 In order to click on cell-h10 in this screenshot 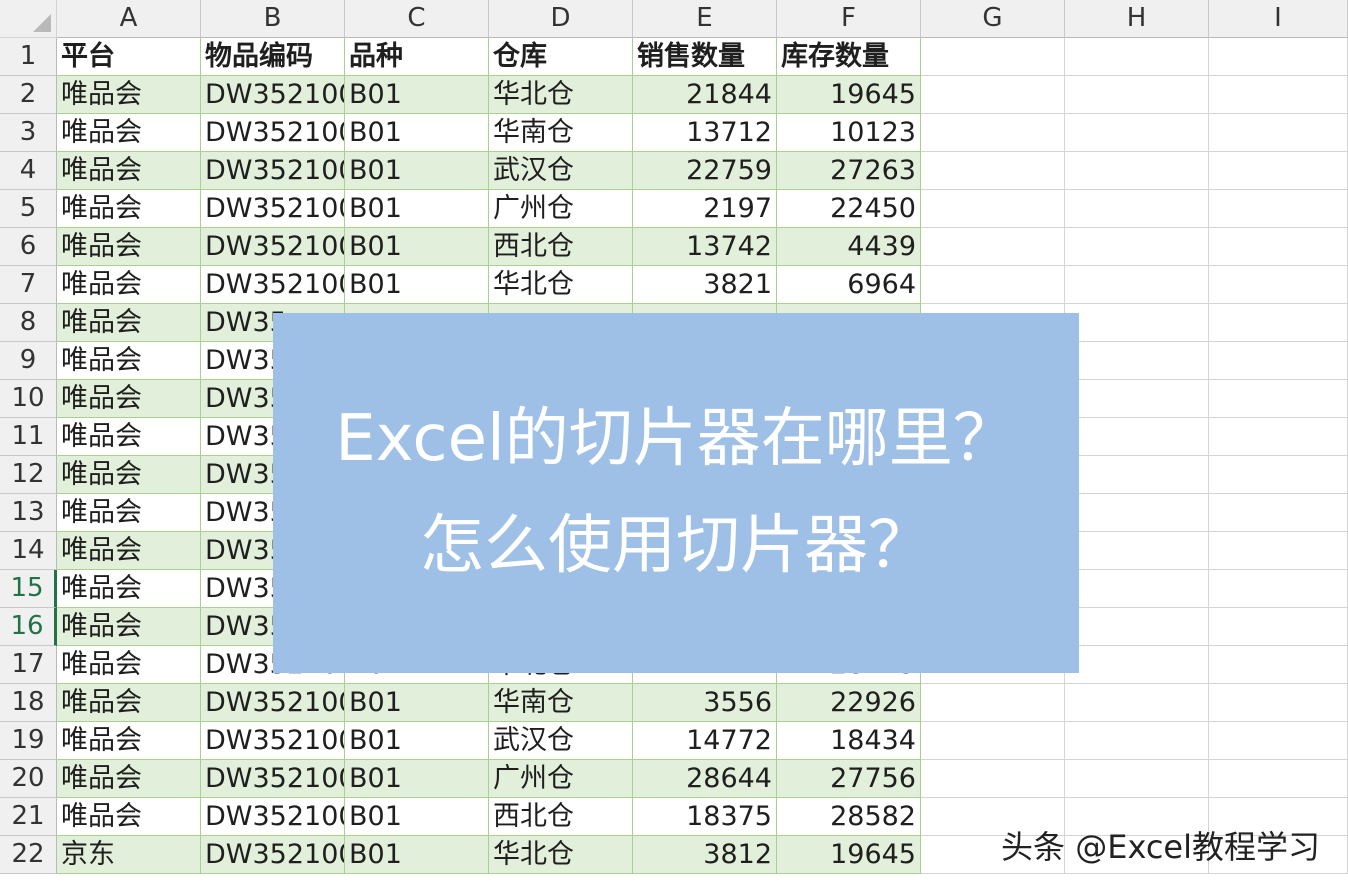, I will do `click(1137, 399)`.